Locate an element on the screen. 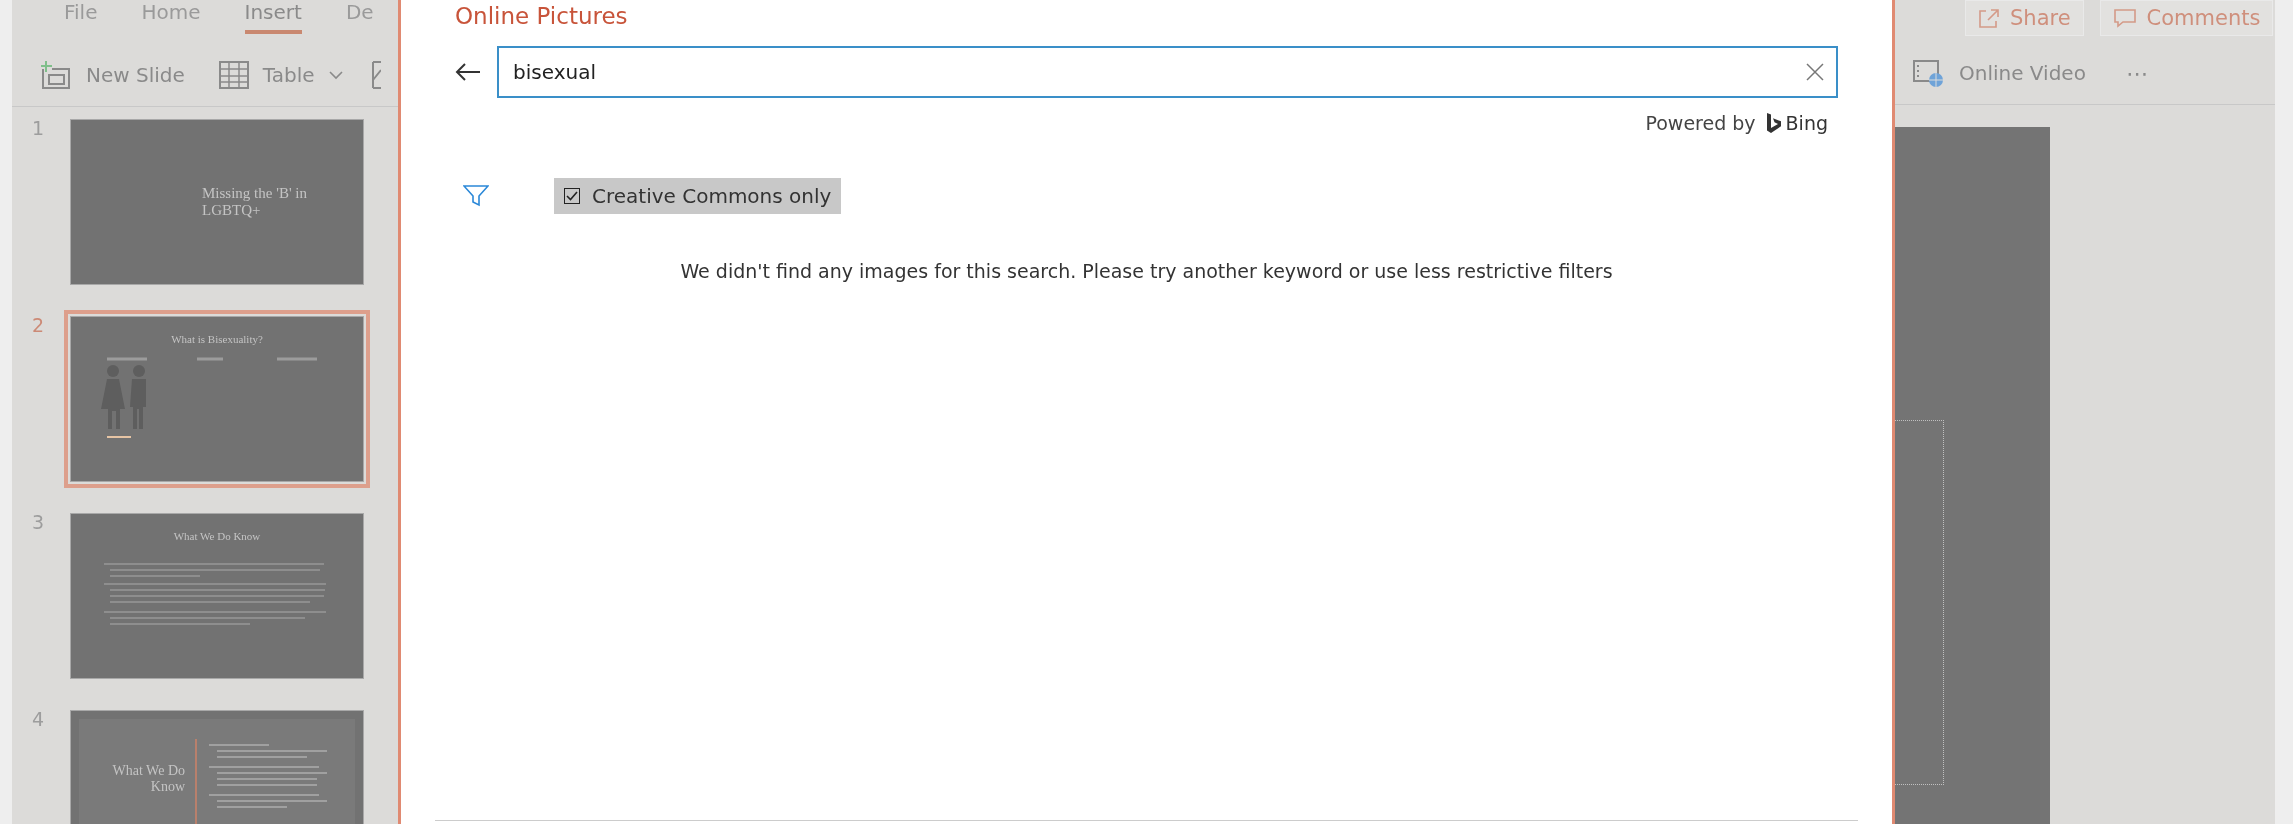 The height and width of the screenshot is (824, 2293). online-video-button: Online Video is located at coordinates (1999, 73).